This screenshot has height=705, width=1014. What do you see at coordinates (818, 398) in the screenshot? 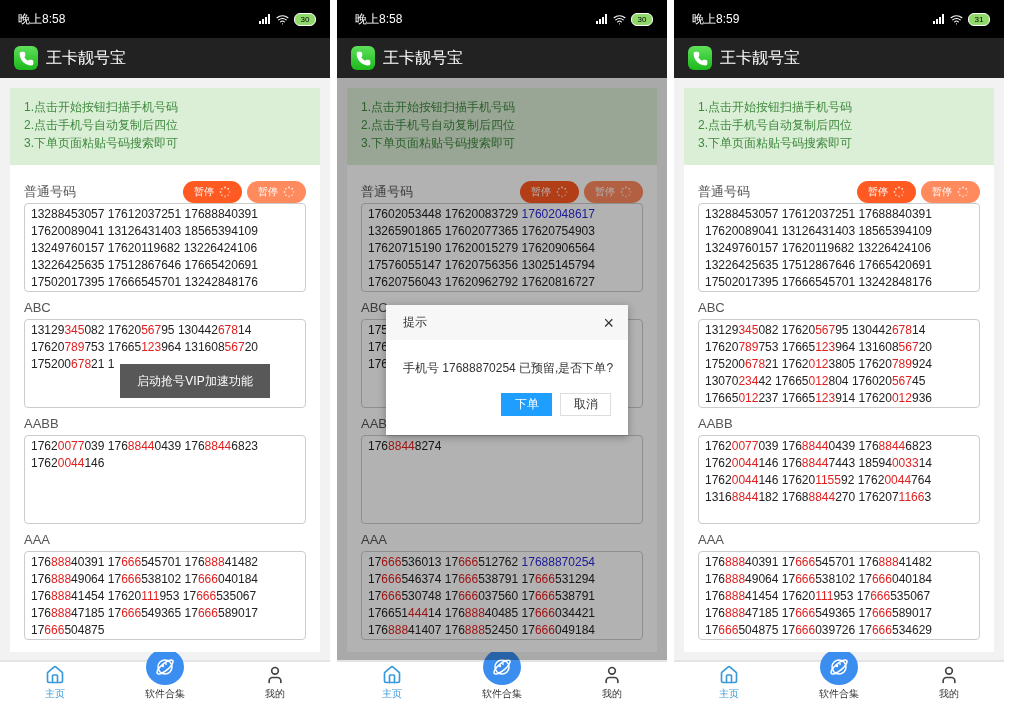
I see `number-line: 17665012237 17665123914 17620012936` at bounding box center [818, 398].